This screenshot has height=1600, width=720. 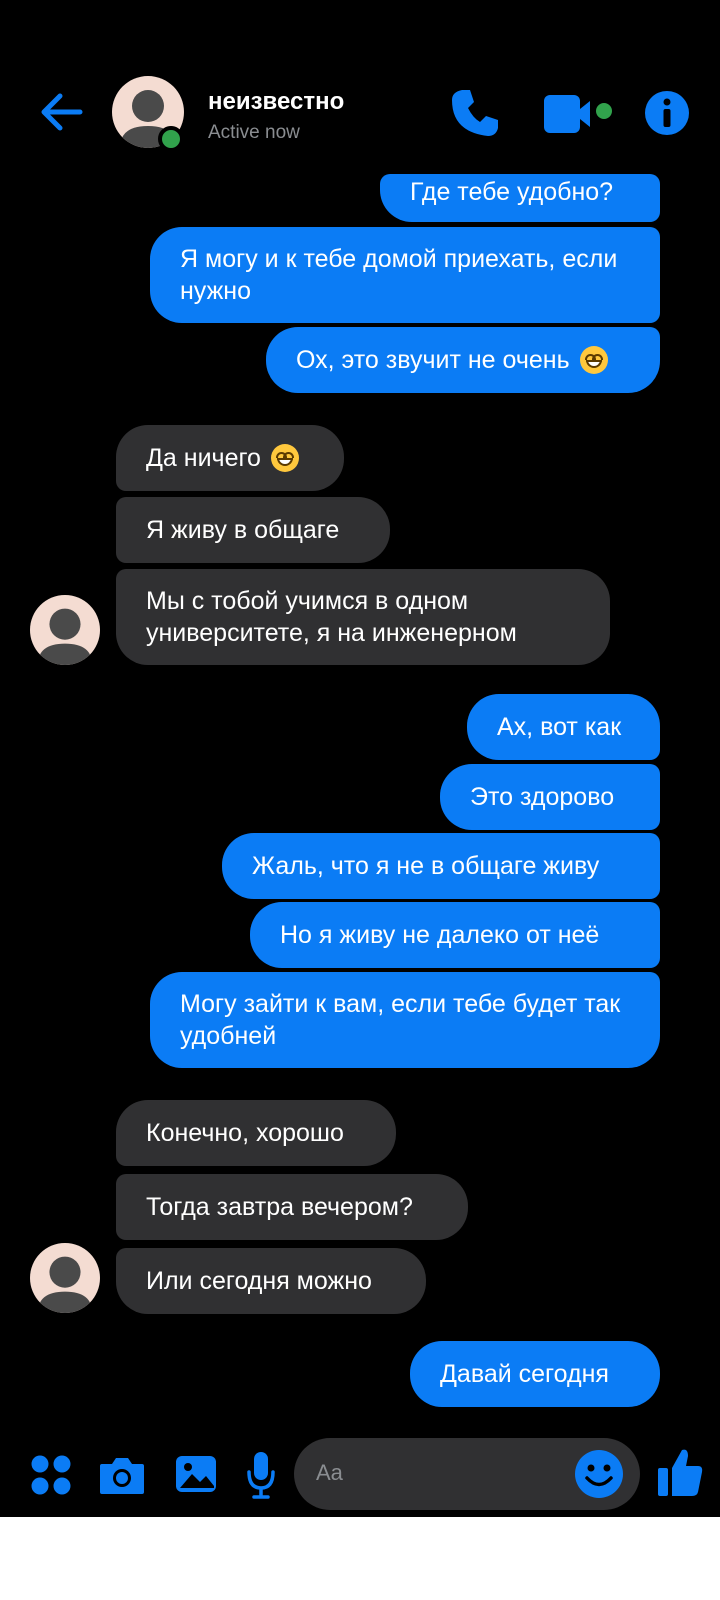 I want to click on outgoing-message: Давай сегодня, so click(x=535, y=1374).